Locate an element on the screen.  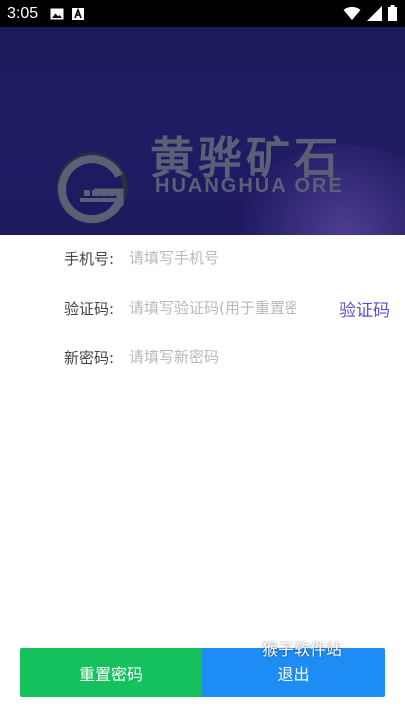
watermark-text: 猴子软件站 is located at coordinates (302, 649).